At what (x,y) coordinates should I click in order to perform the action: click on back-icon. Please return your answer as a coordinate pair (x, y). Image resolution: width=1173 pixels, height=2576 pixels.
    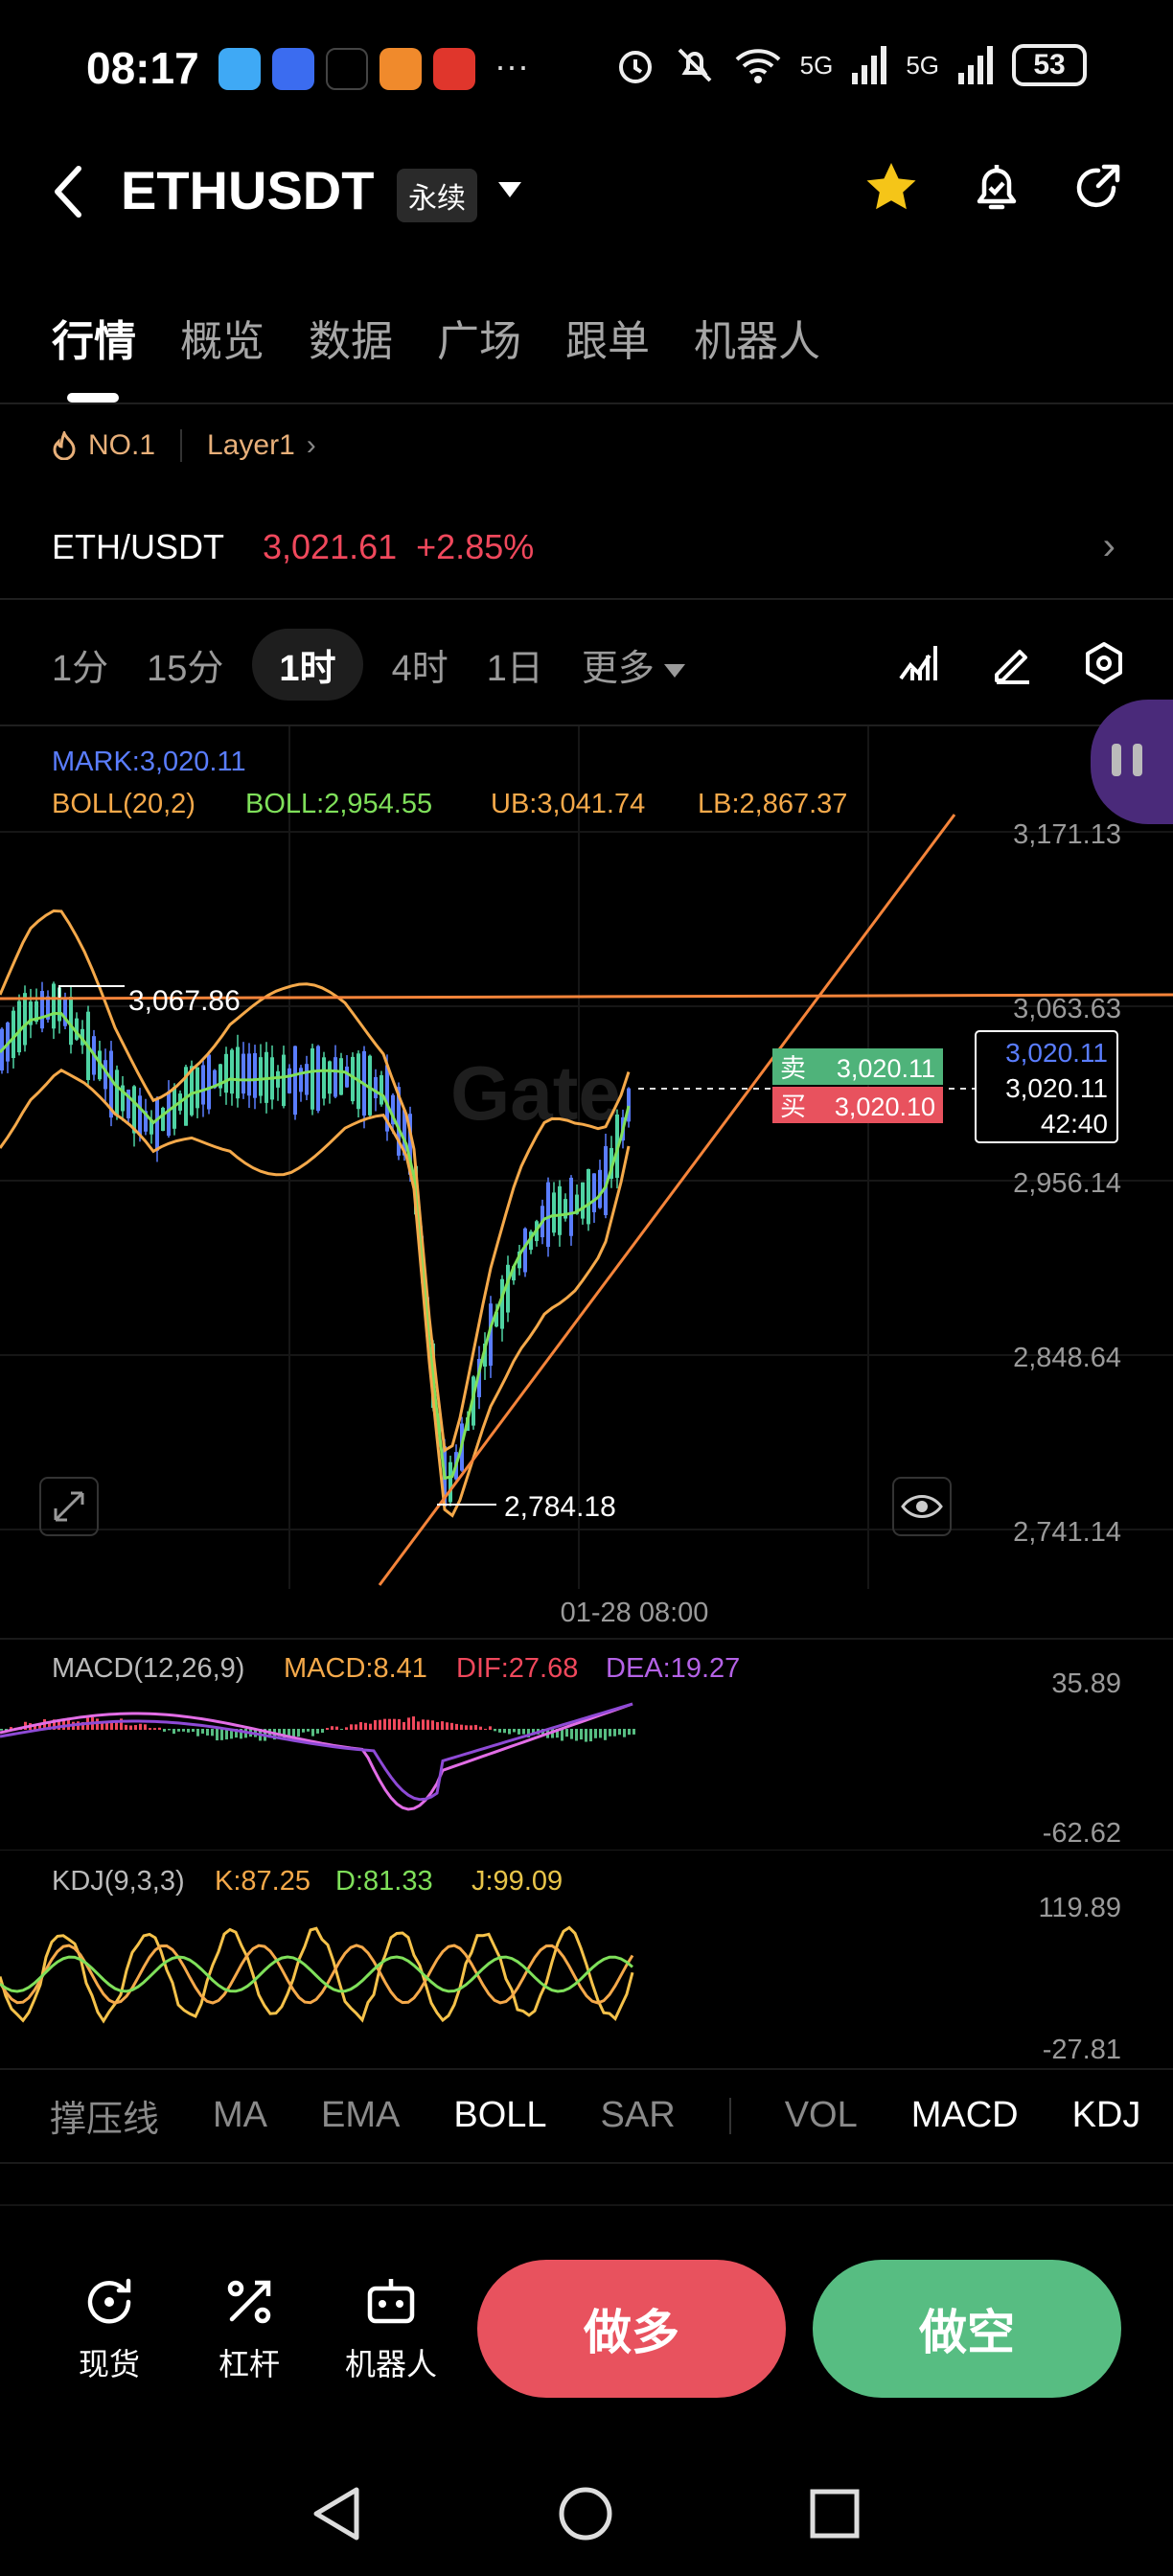
    Looking at the image, I should click on (69, 191).